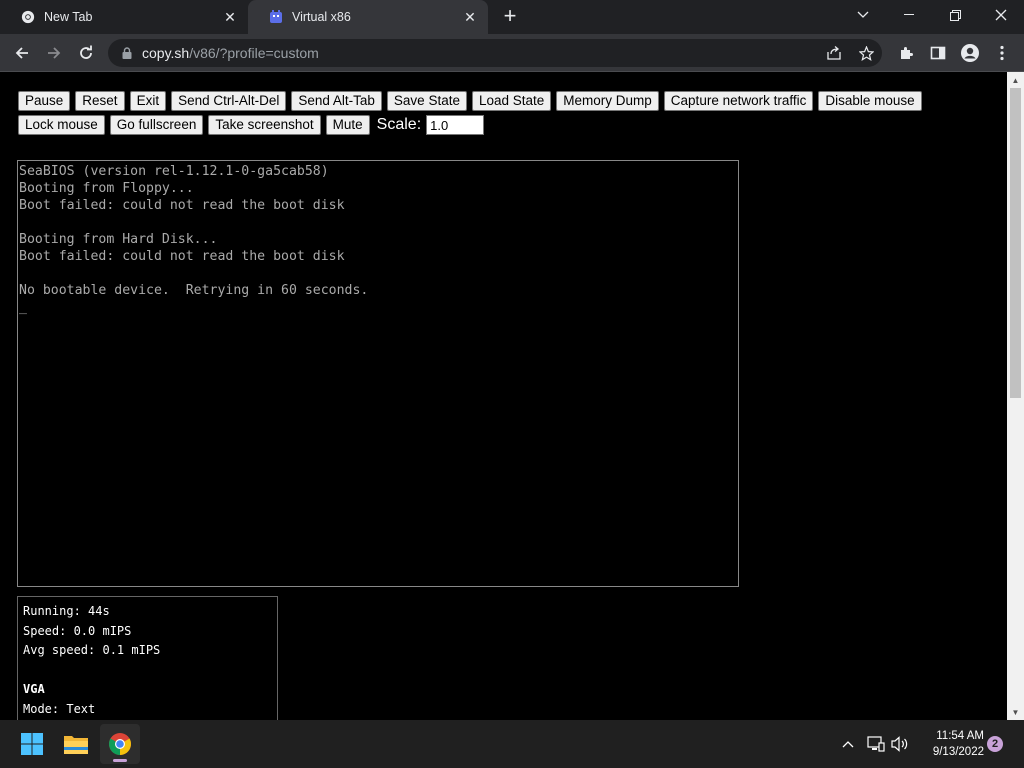 This screenshot has width=1024, height=768. Describe the element at coordinates (264, 125) in the screenshot. I see `take-screenshot-button: Take screenshot` at that location.